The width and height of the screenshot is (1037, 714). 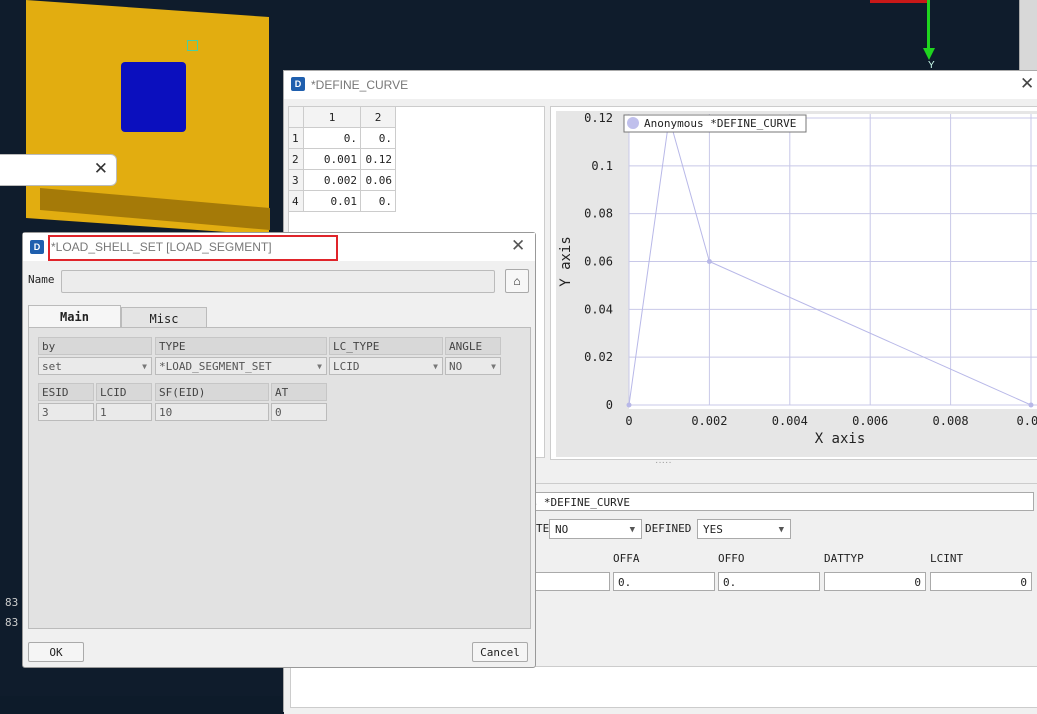 I want to click on lc-type-select: LCID ▼, so click(x=386, y=366).